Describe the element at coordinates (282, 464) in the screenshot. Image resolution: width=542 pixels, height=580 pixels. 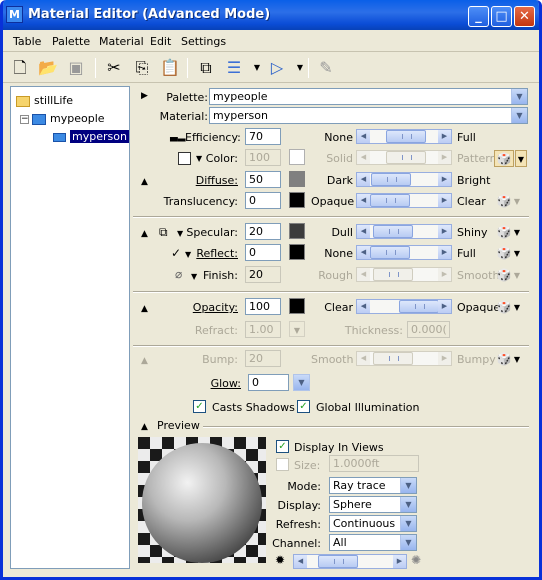
I see `size-checkbox` at that location.